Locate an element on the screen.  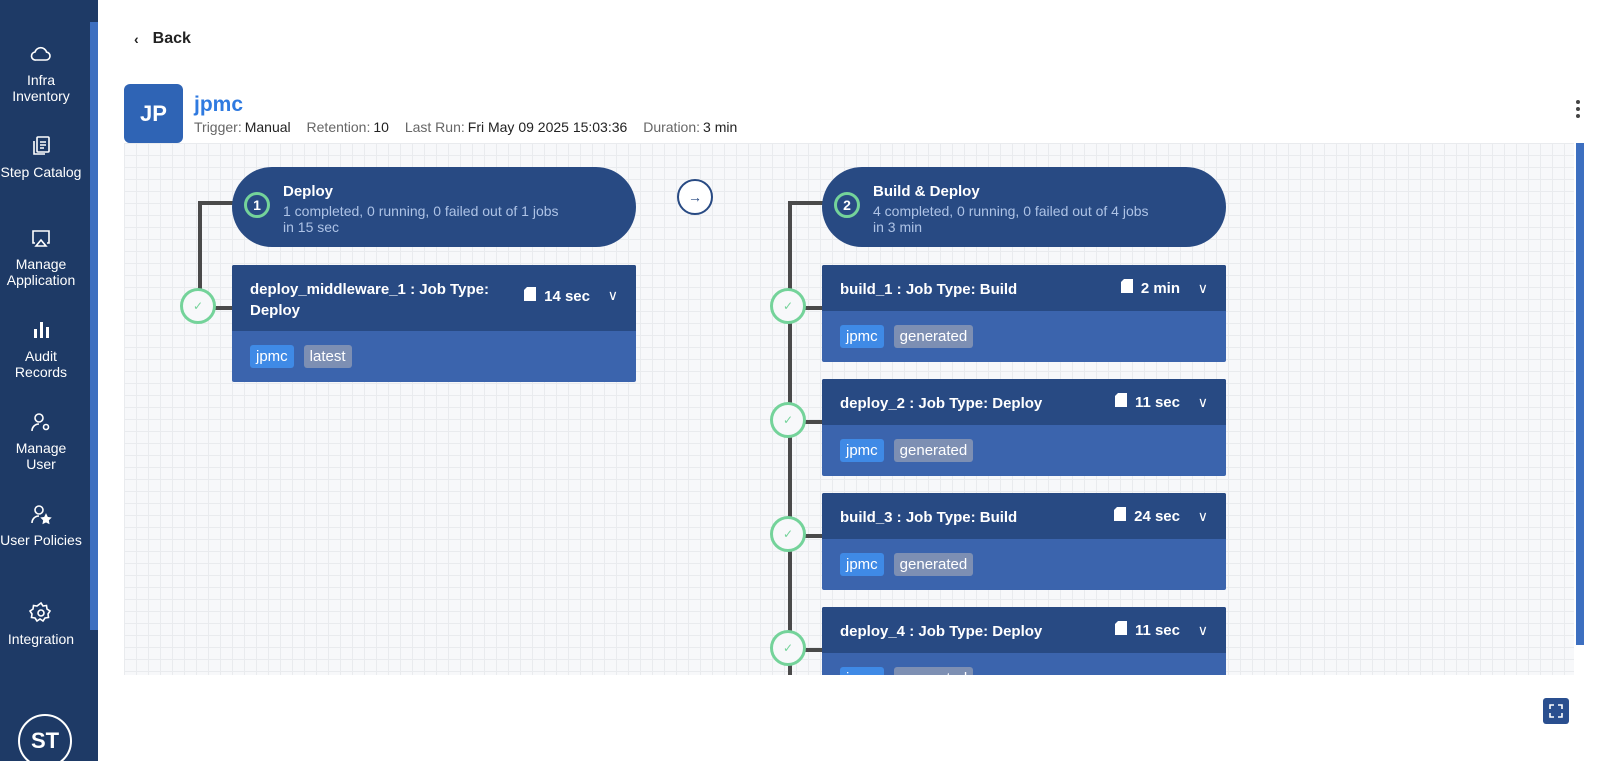
project-avatar: JP is located at coordinates (153, 113).